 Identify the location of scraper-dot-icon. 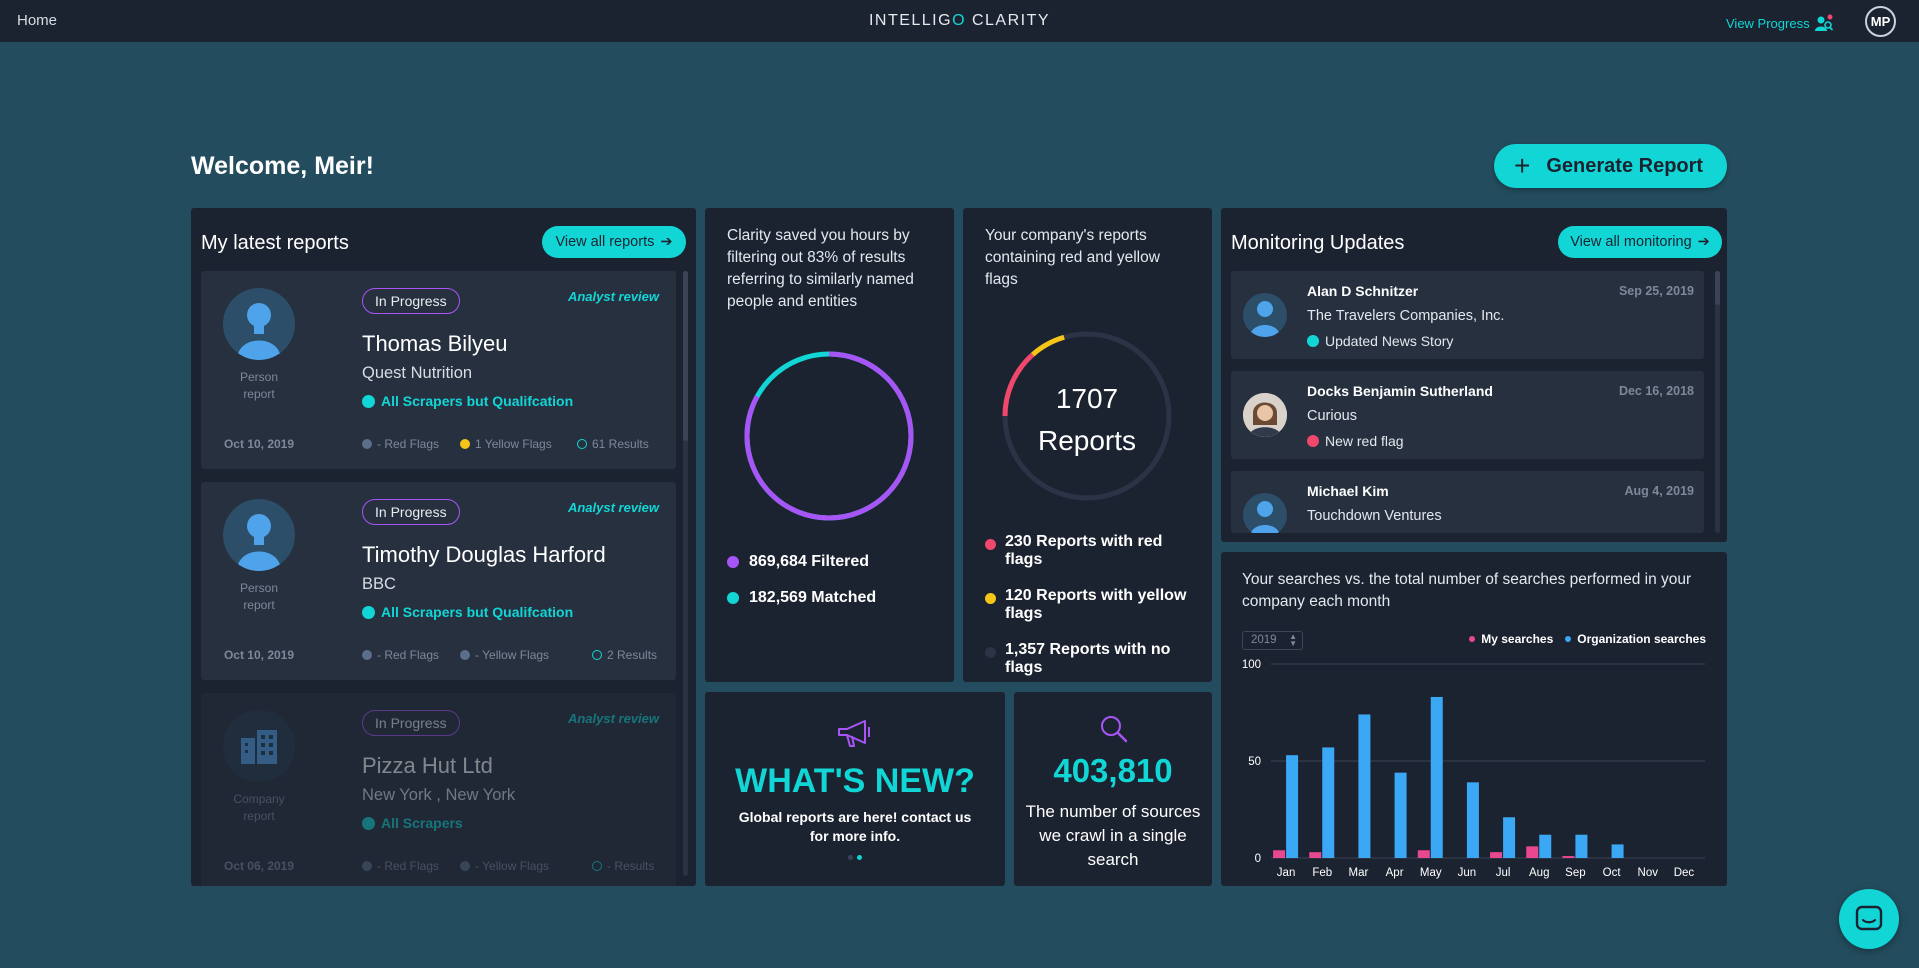
(368, 823).